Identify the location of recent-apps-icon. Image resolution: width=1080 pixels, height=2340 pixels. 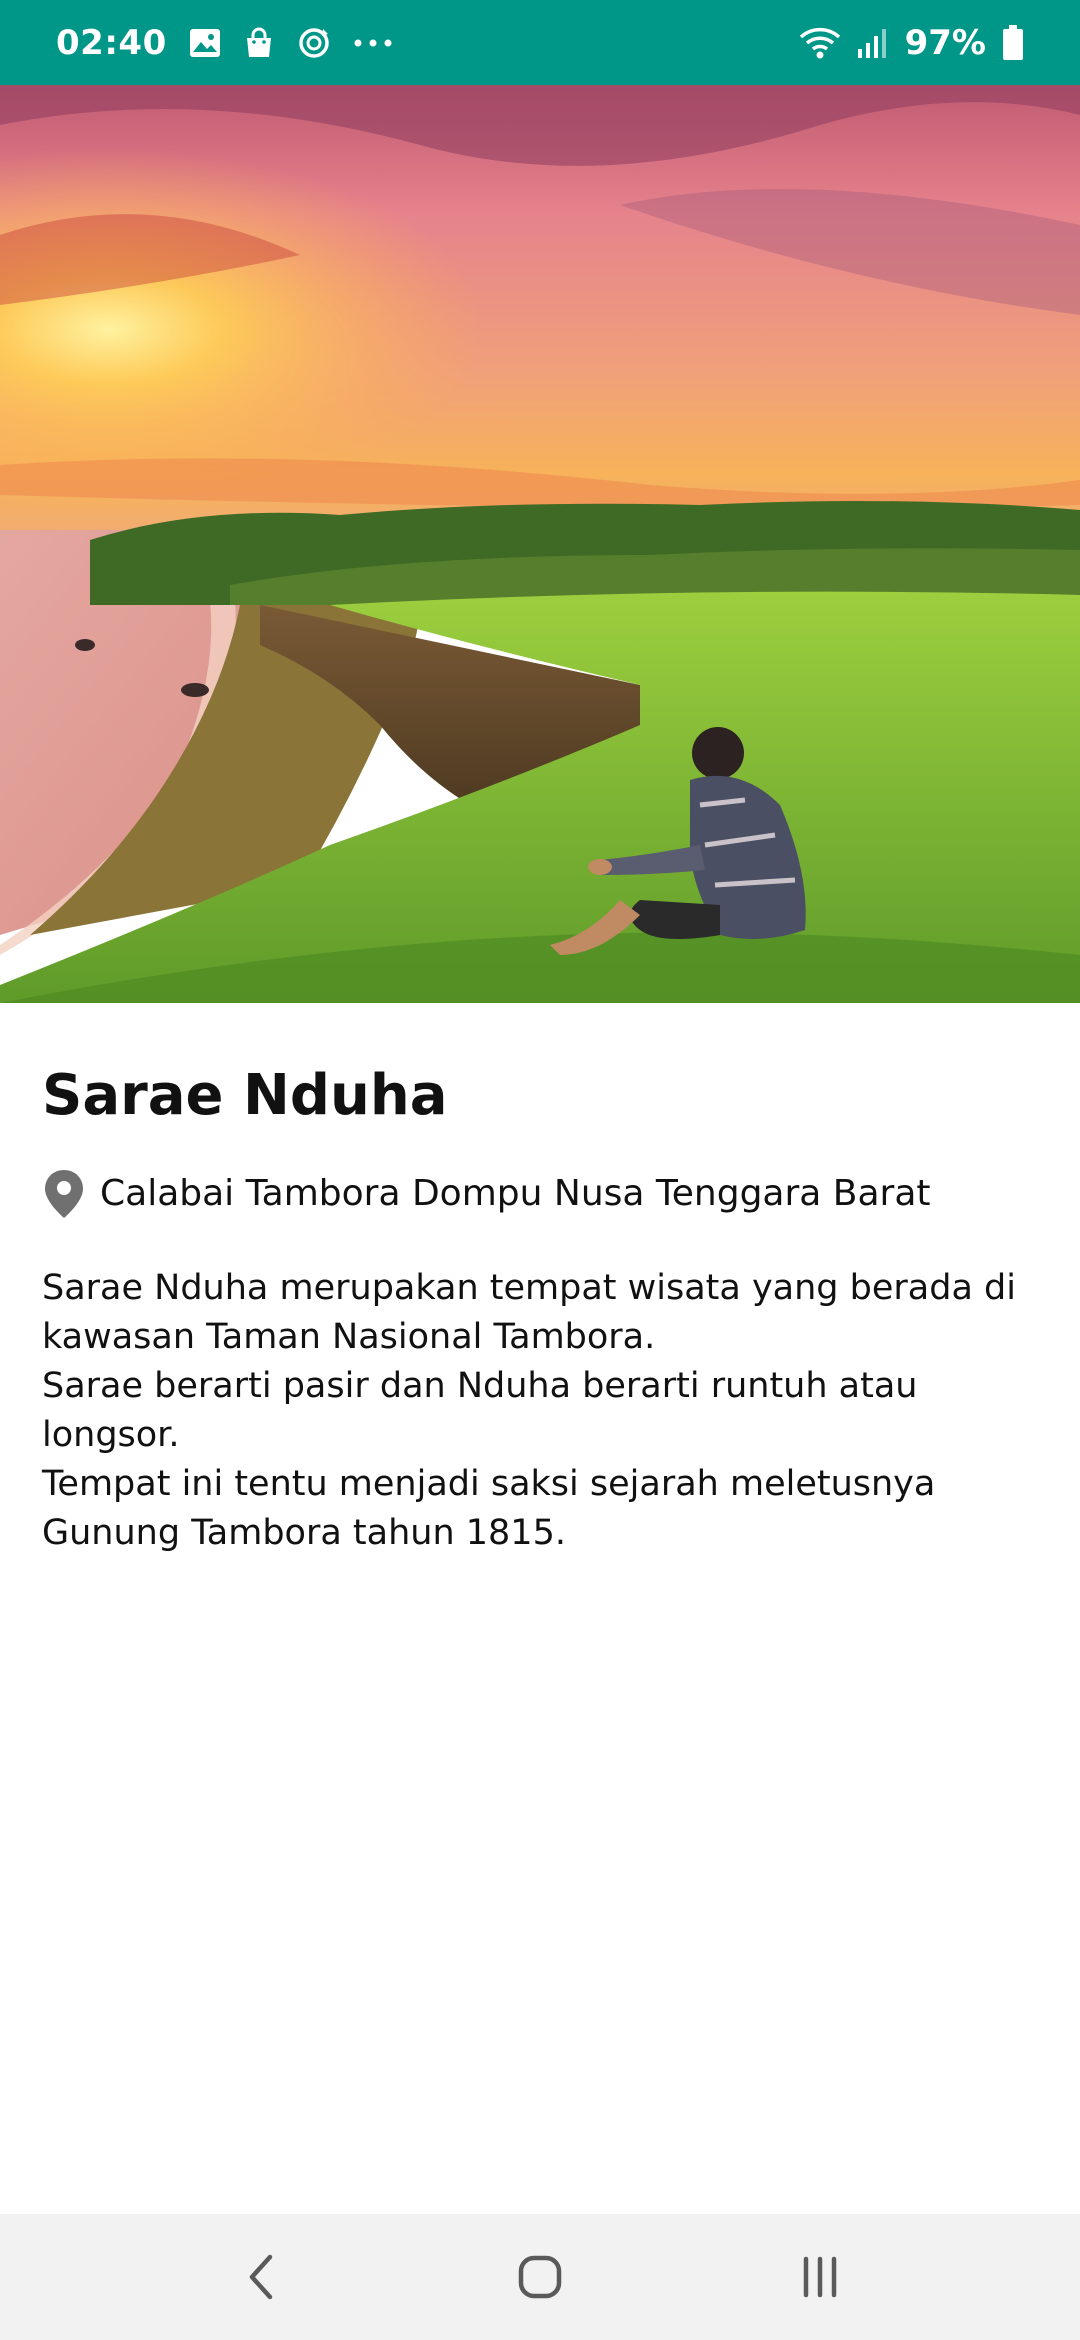
(820, 2277).